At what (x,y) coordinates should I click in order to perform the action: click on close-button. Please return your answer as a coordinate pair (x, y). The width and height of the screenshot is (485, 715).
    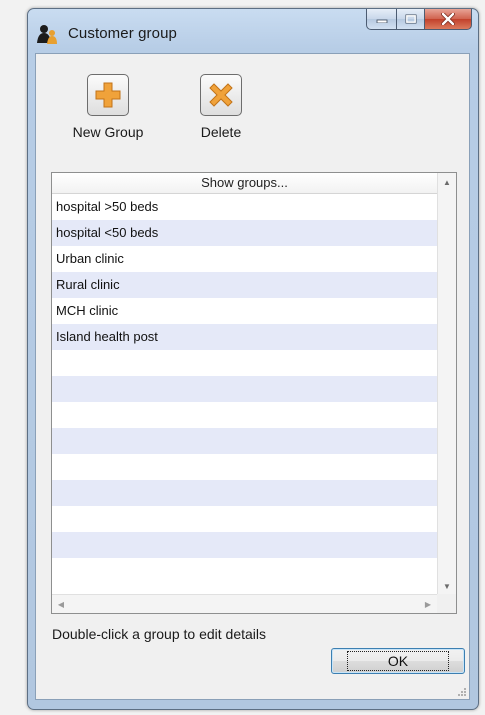
    Looking at the image, I should click on (448, 19).